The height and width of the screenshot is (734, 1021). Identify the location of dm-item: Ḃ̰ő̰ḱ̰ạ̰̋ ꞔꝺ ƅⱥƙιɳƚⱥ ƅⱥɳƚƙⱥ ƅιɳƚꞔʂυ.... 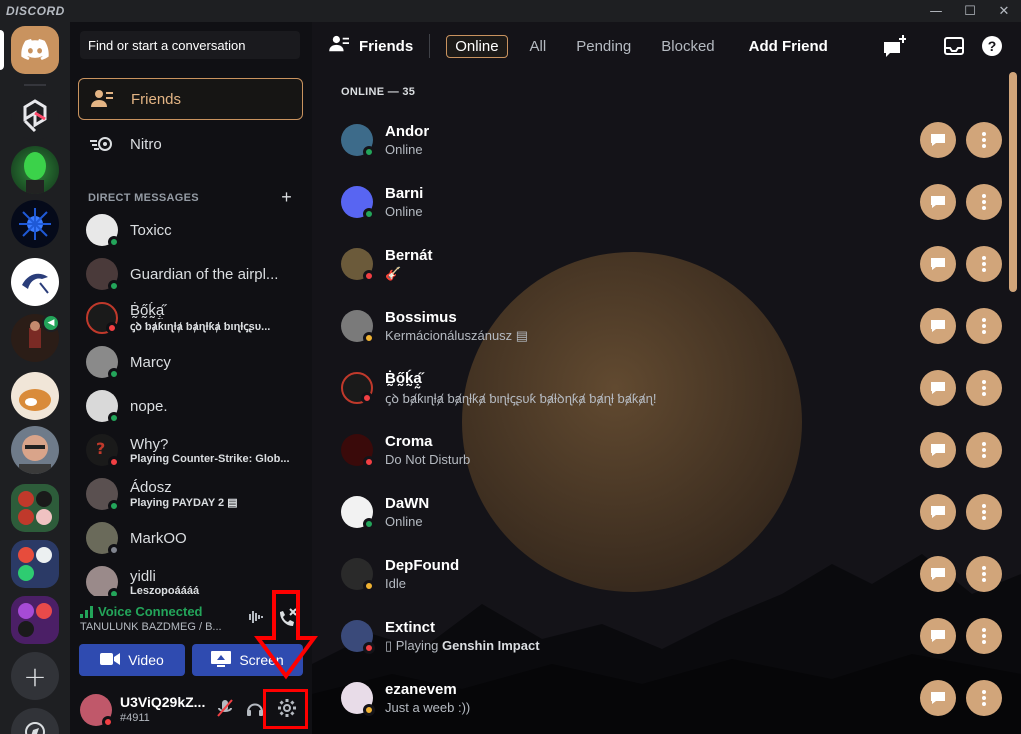
(191, 318).